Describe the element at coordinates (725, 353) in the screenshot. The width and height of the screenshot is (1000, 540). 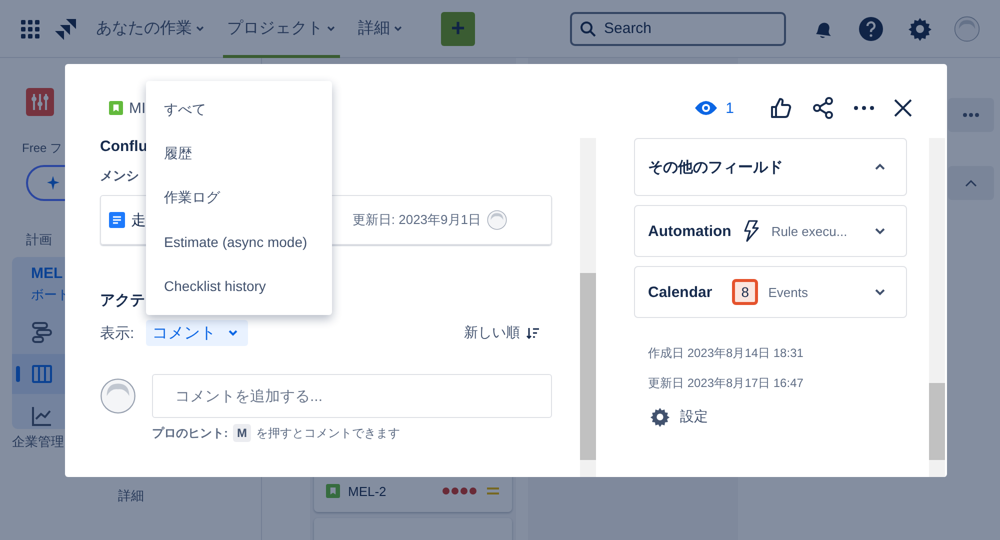
I see `created-date: 作成日 2023年8月14日 18:31` at that location.